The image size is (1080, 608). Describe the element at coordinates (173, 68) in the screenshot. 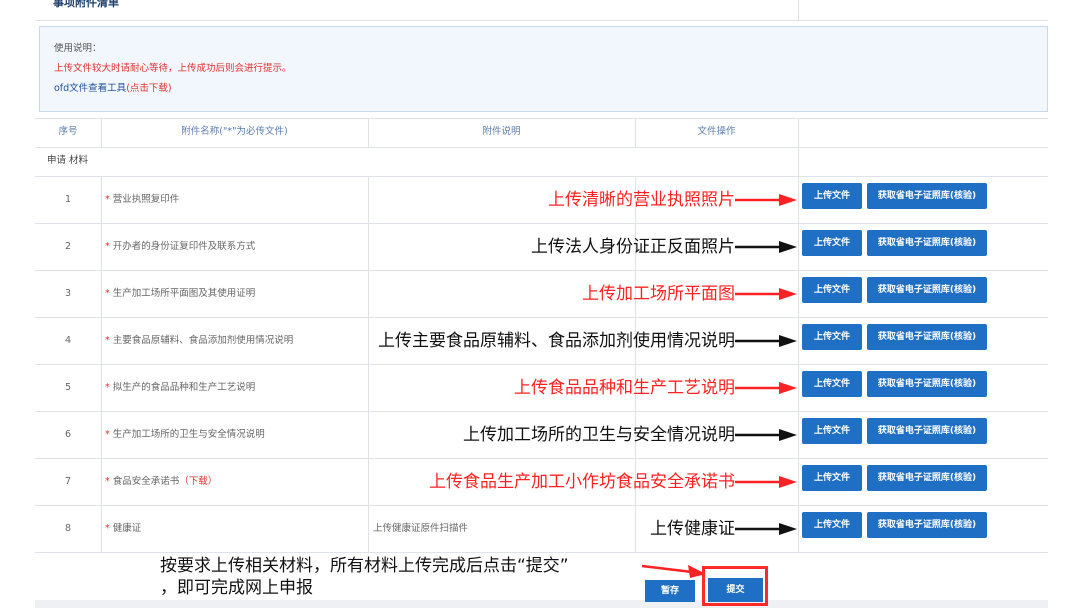

I see `notice-warning: 上传文件较大时请耐心等待，上传成功后则会进行提示。` at that location.